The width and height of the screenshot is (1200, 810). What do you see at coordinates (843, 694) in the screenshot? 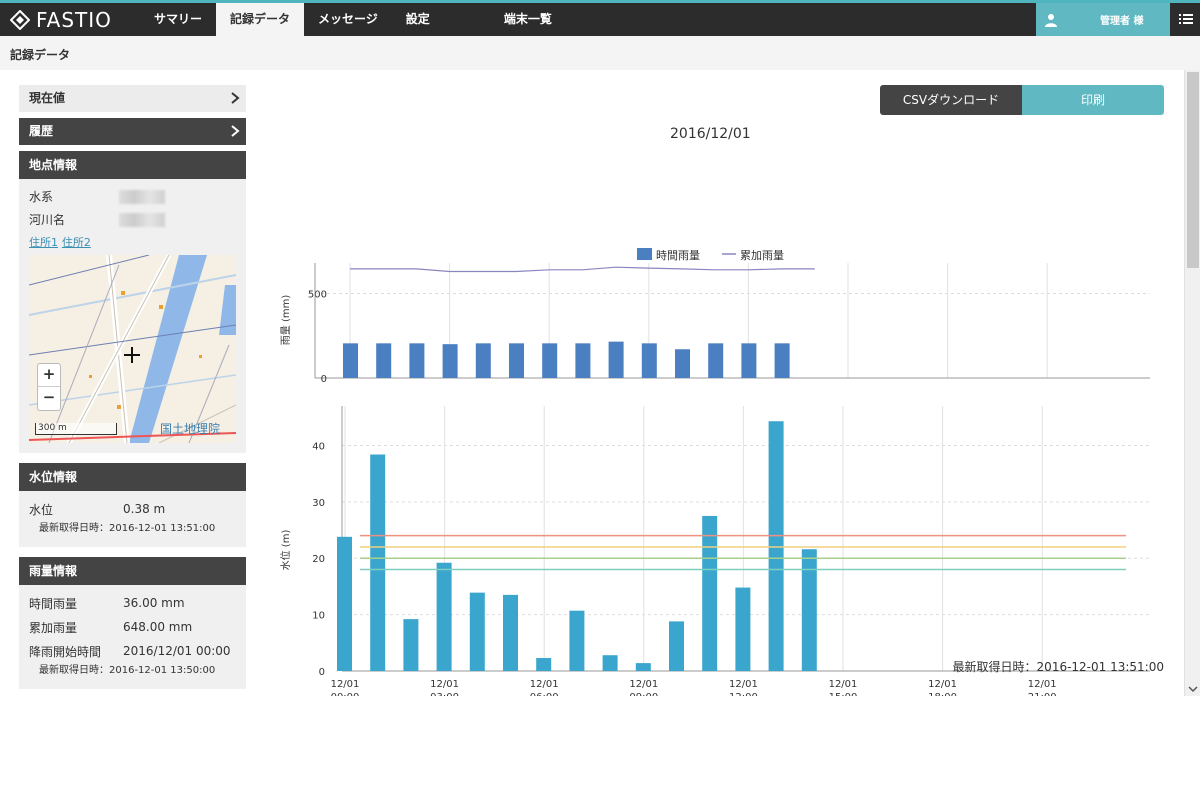
I see `level-x-tick-time: 15:00` at bounding box center [843, 694].